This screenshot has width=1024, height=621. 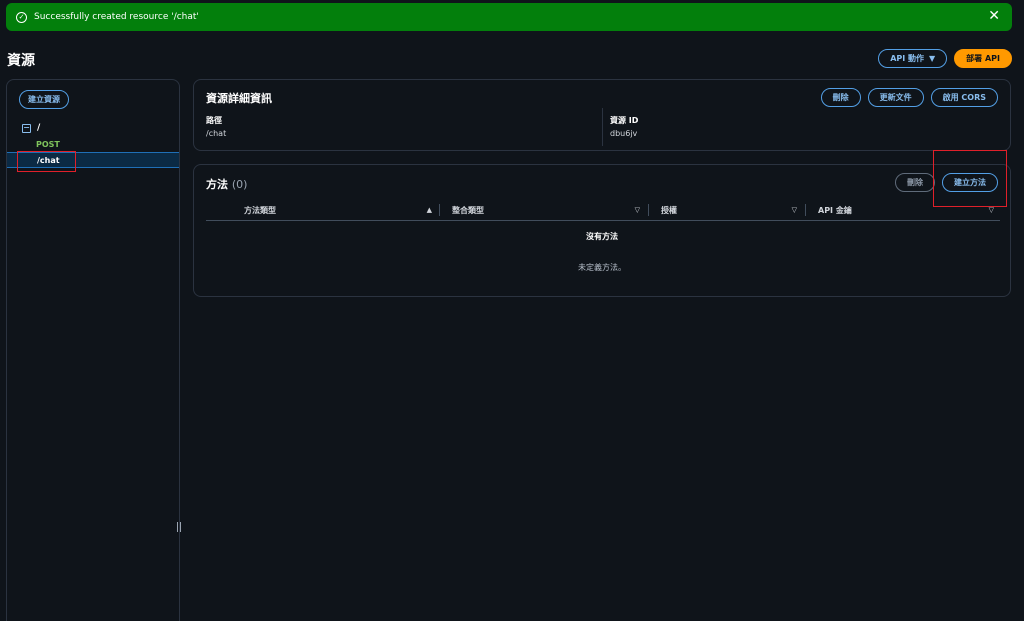 I want to click on resize-handle-icon, so click(x=179, y=527).